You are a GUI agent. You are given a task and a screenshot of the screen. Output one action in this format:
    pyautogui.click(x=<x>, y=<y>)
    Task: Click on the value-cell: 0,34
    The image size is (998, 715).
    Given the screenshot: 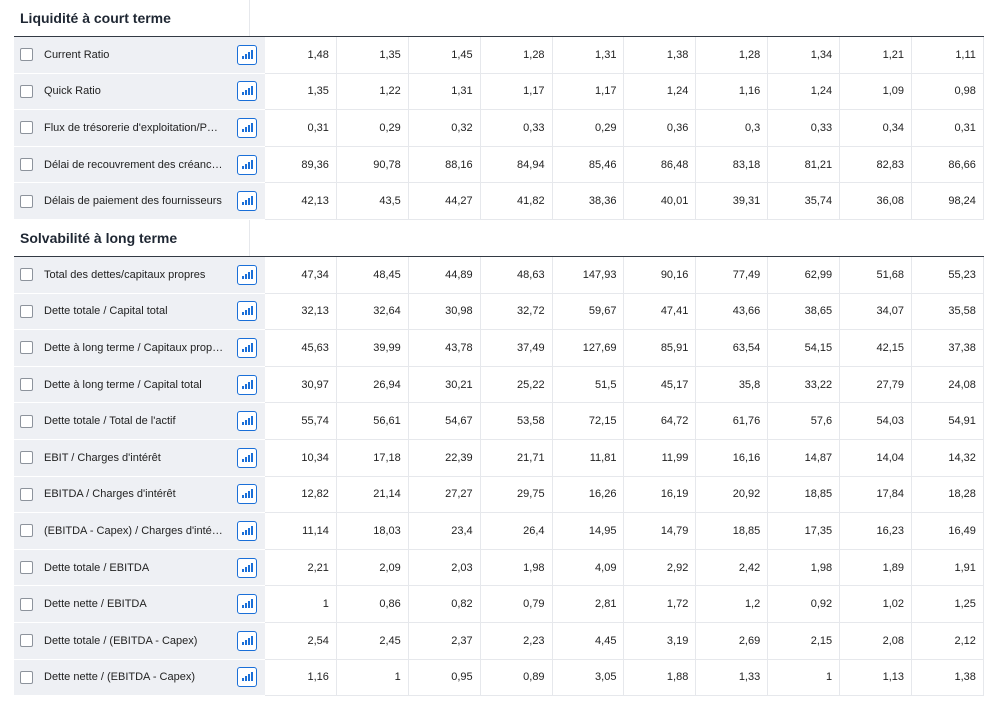 What is the action you would take?
    pyautogui.click(x=876, y=128)
    